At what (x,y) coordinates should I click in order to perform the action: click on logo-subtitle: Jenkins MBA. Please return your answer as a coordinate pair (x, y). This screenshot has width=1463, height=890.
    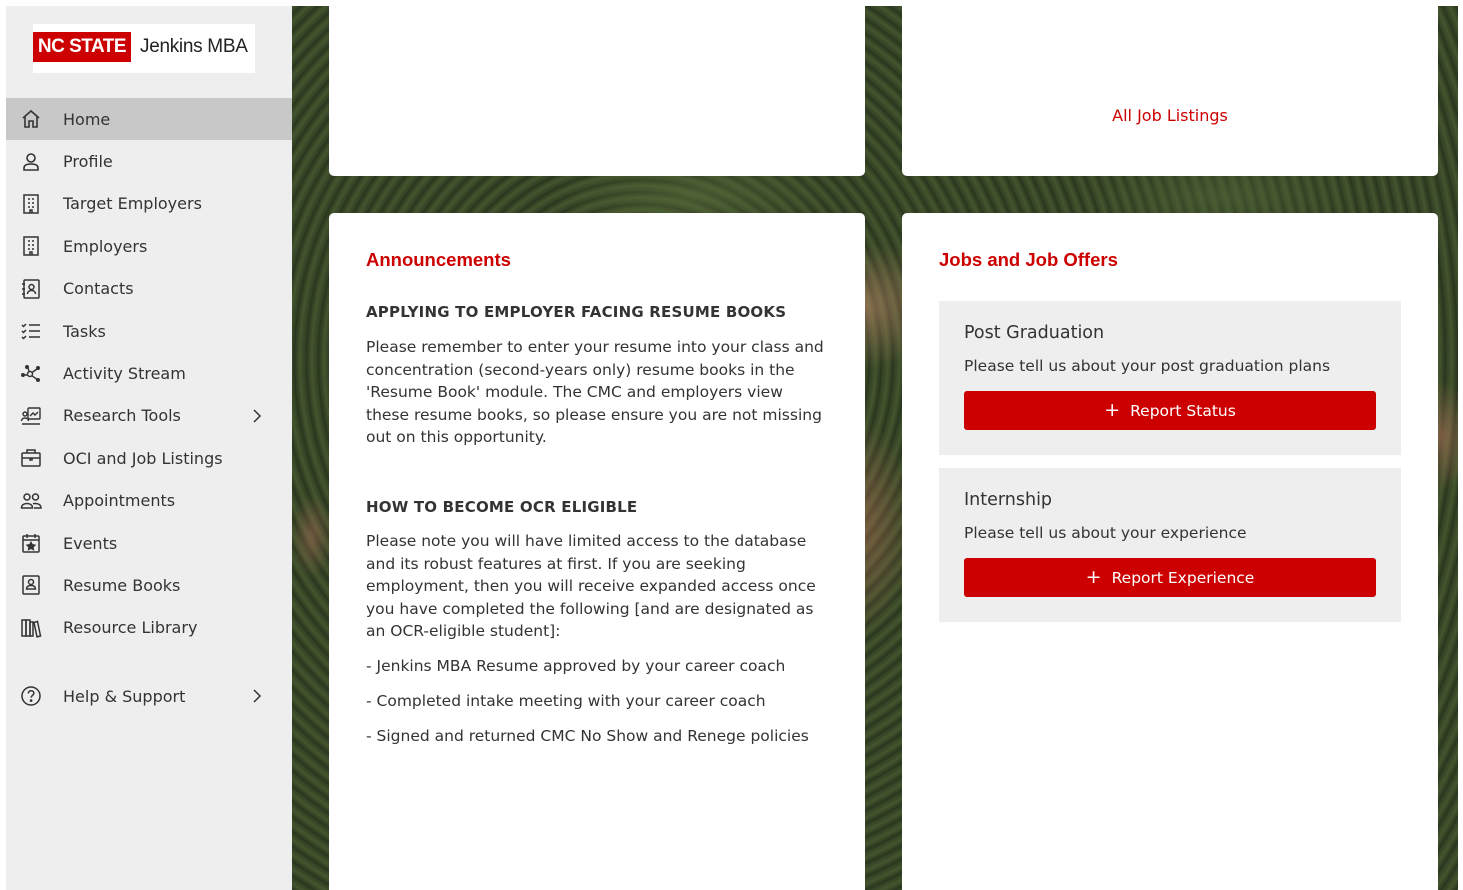
    Looking at the image, I should click on (194, 46).